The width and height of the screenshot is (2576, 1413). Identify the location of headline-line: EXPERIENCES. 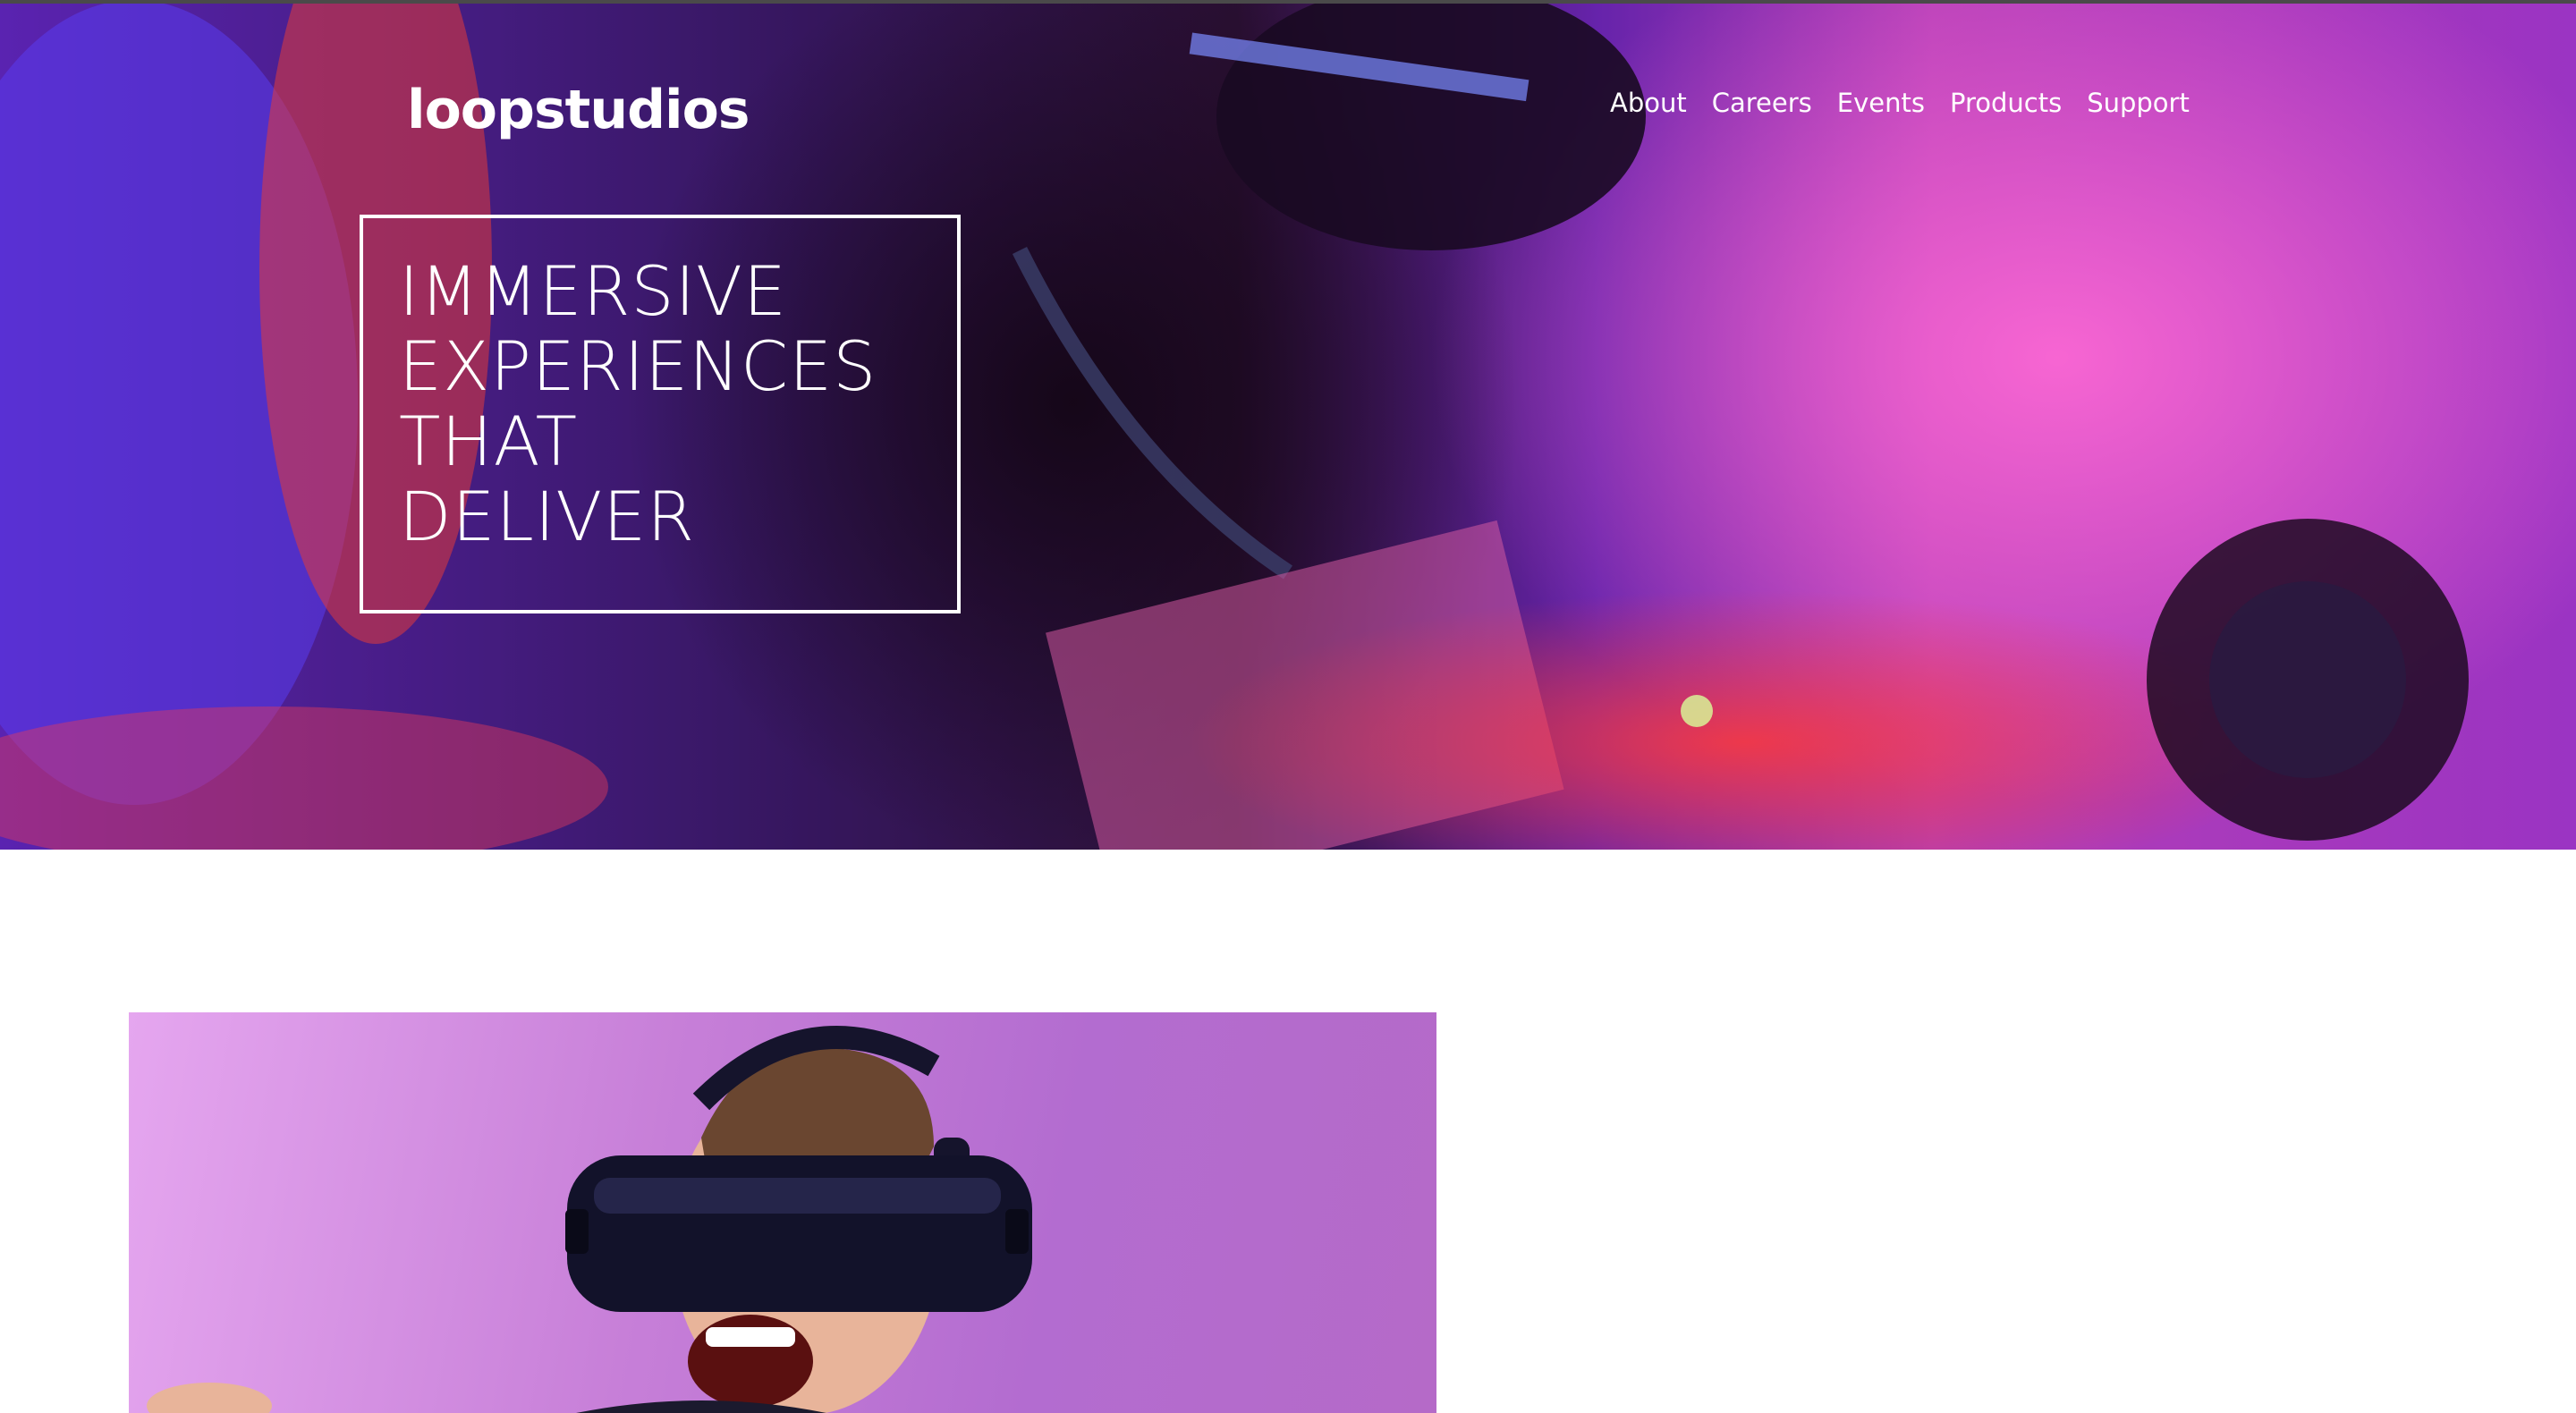
(638, 366).